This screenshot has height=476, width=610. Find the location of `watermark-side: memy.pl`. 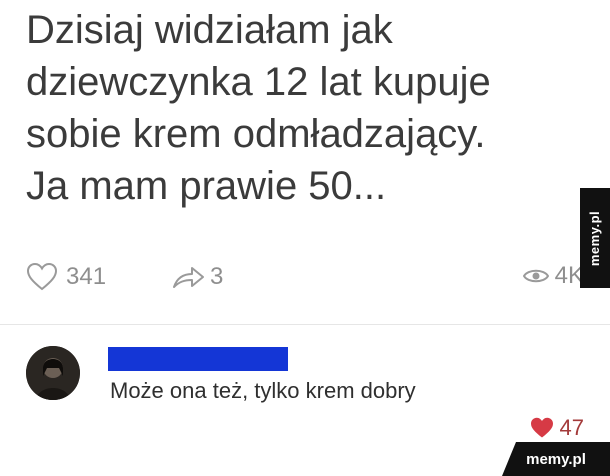

watermark-side: memy.pl is located at coordinates (595, 238).